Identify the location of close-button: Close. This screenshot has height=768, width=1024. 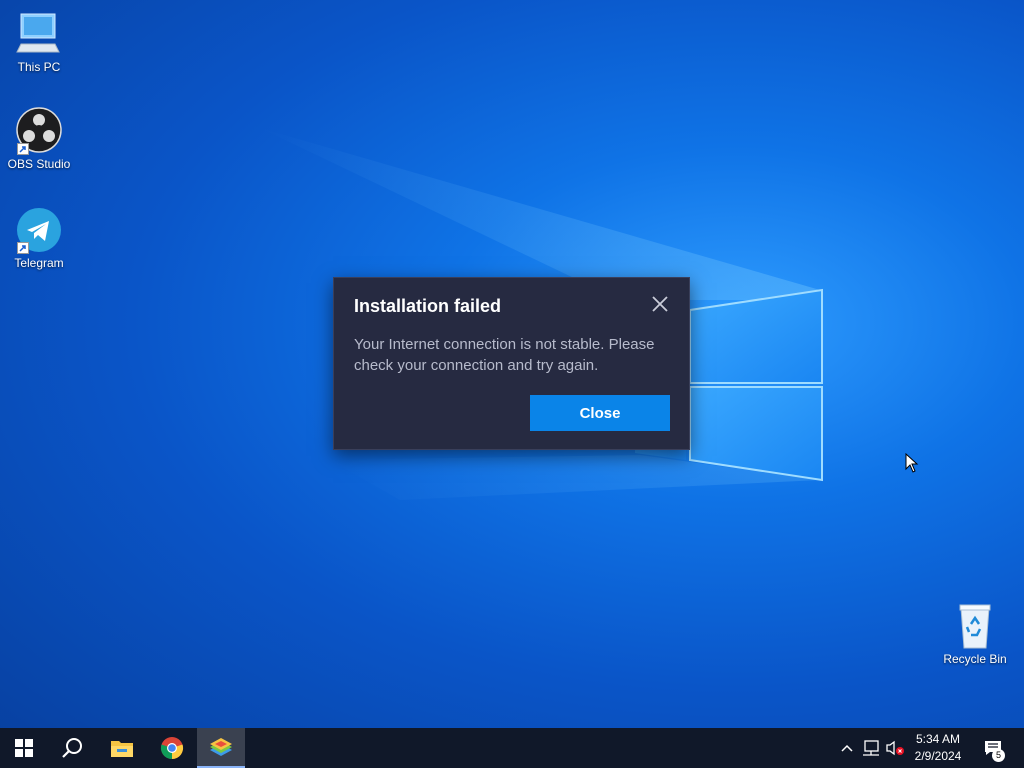
(600, 413).